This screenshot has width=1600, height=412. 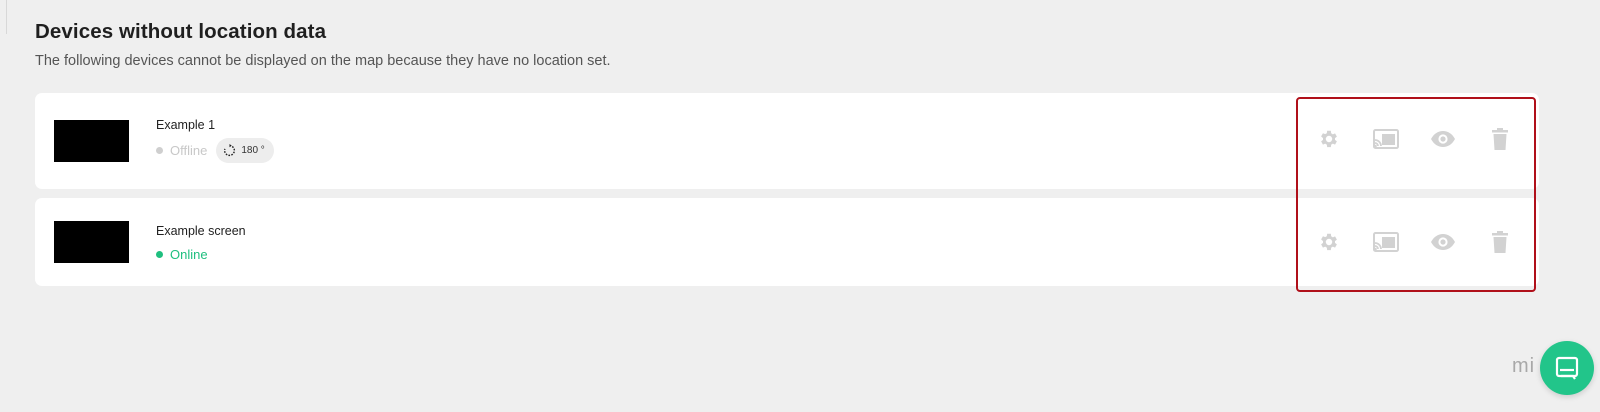 I want to click on section-title: Devices without location data, so click(x=181, y=31).